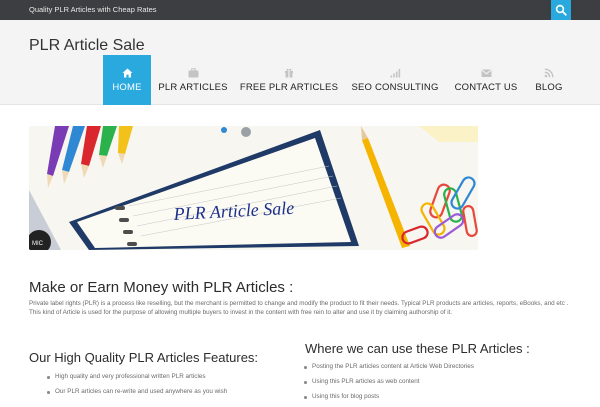 The image size is (600, 407). Describe the element at coordinates (486, 80) in the screenshot. I see `nav-item-contact-us: CONTACT US` at that location.